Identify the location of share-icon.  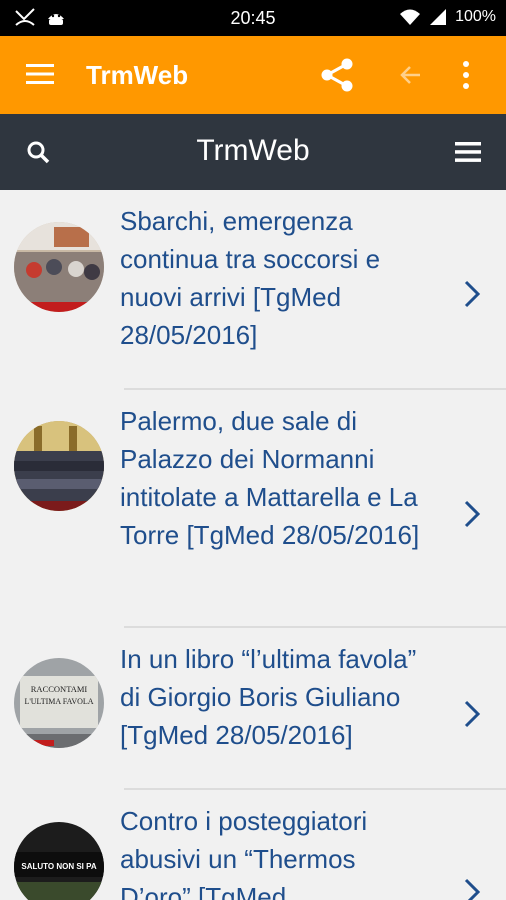
(337, 75).